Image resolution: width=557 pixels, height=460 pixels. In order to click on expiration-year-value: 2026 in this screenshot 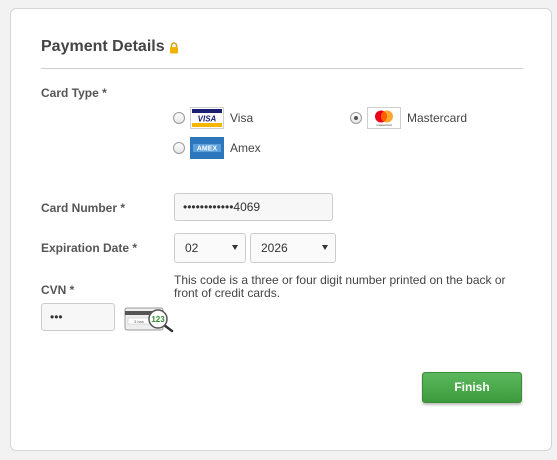, I will do `click(274, 248)`.